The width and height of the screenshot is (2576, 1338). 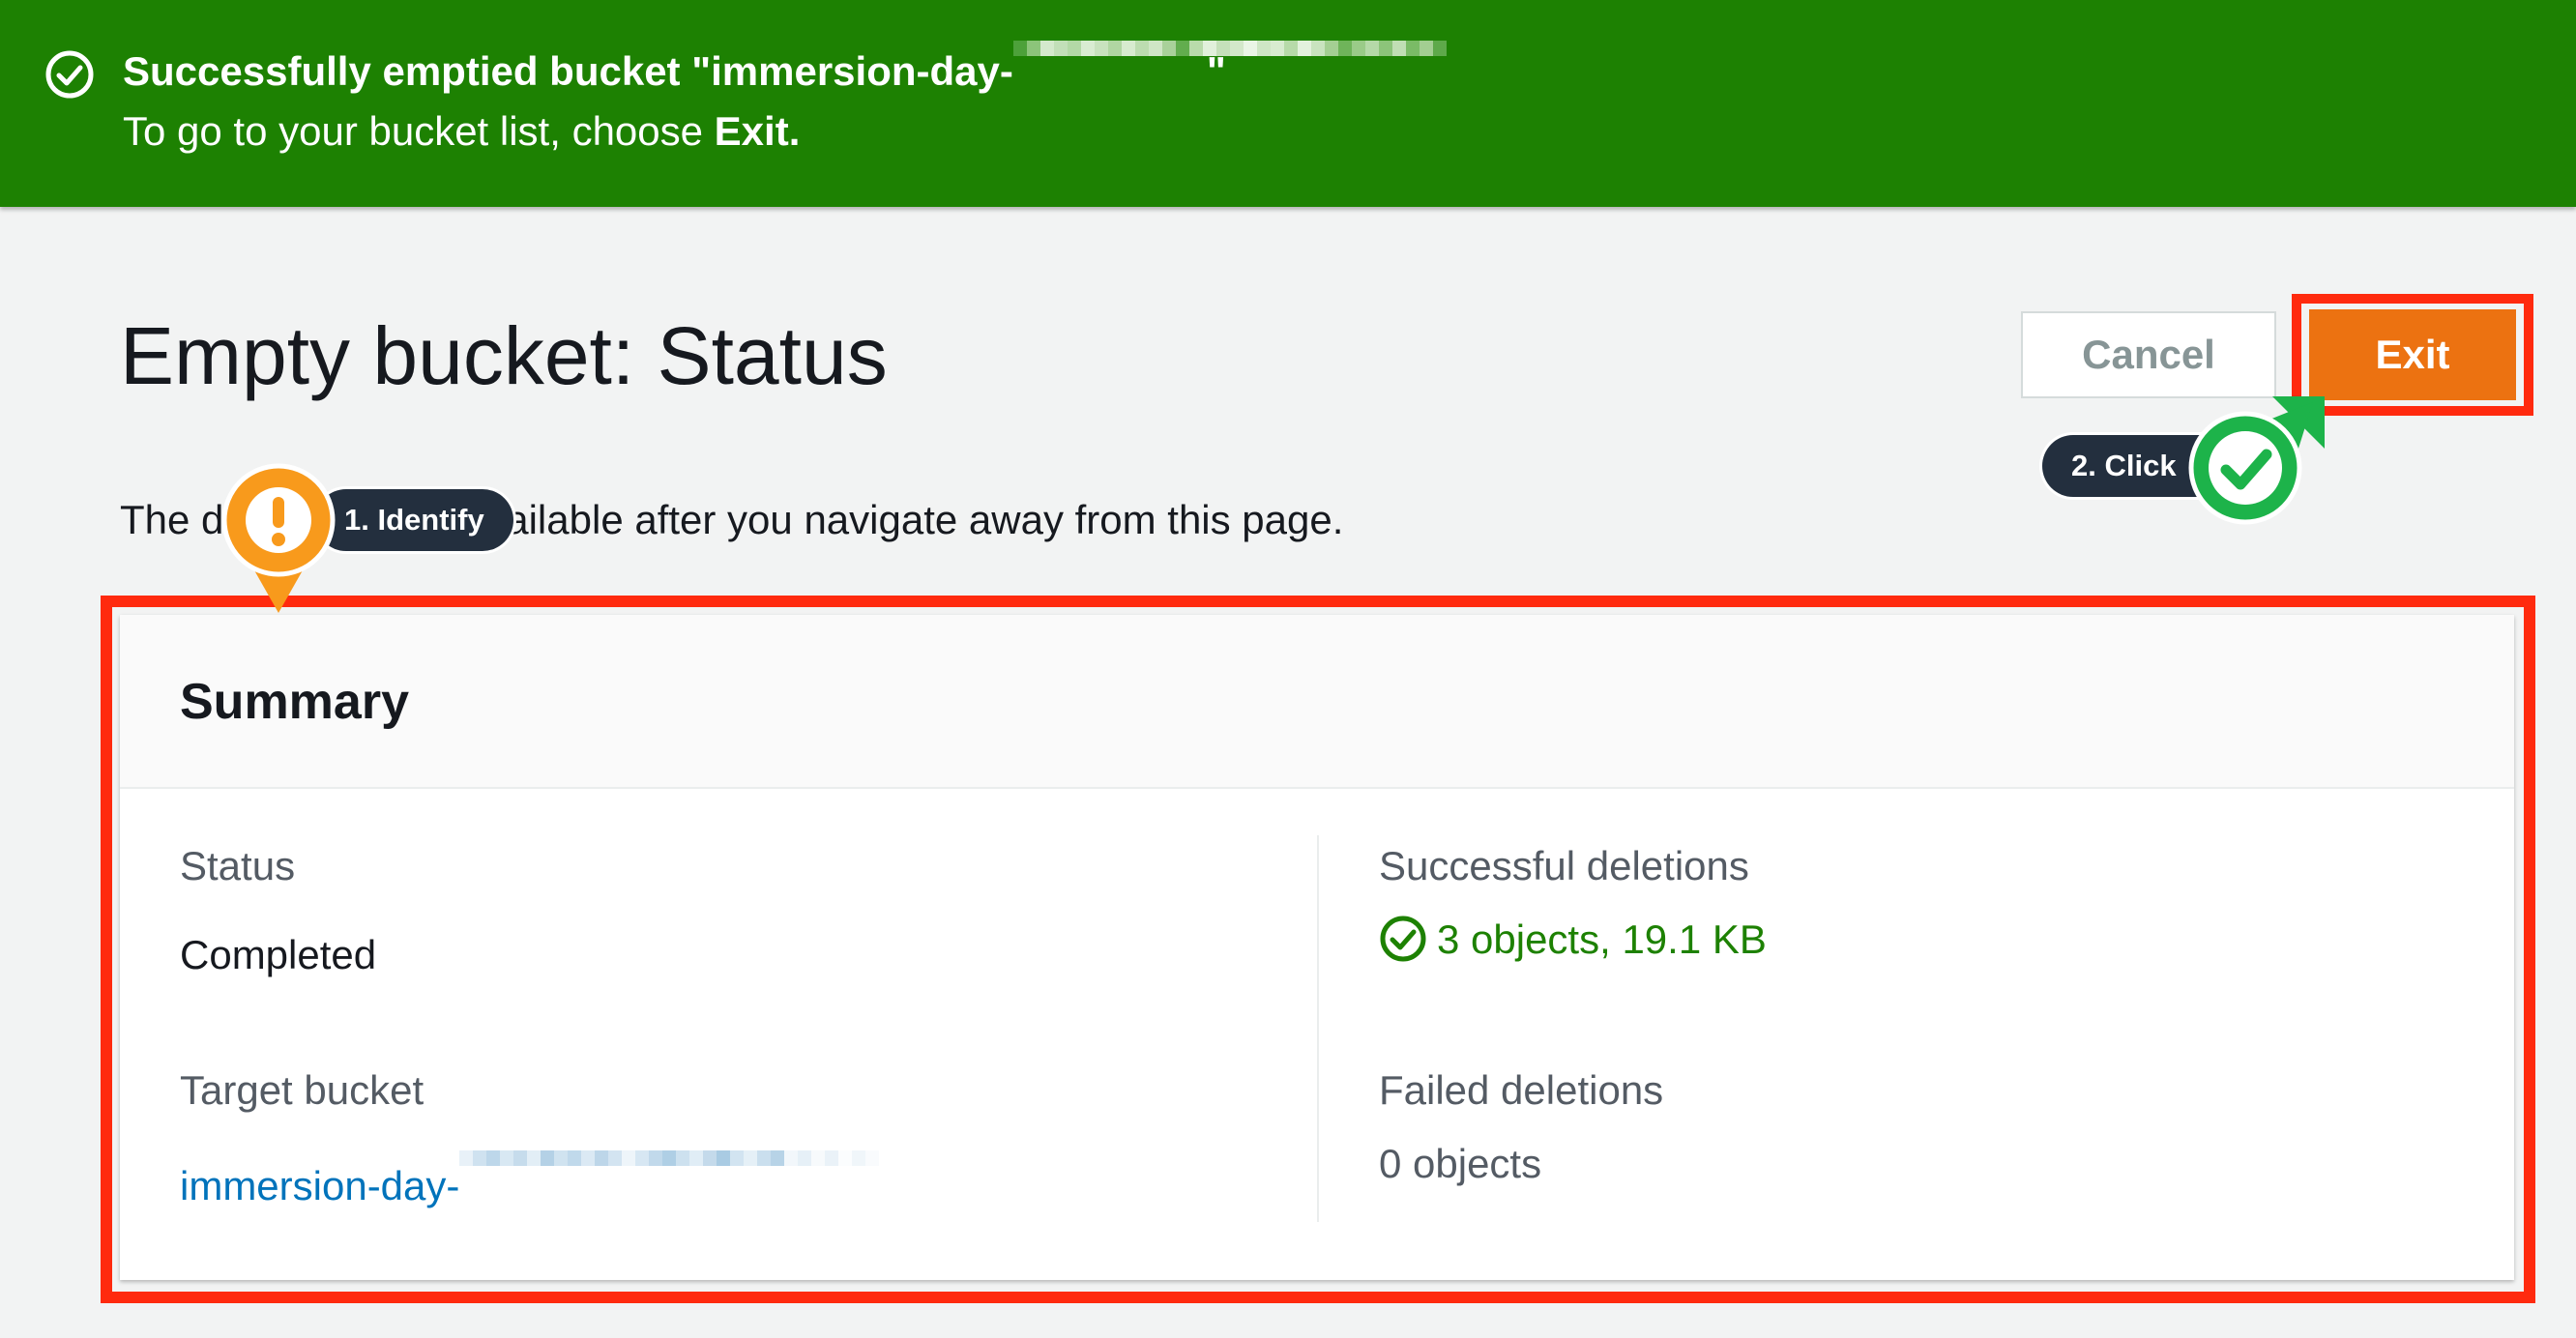 I want to click on flash-message: To go to your bucket list, choose Exit., so click(x=462, y=131).